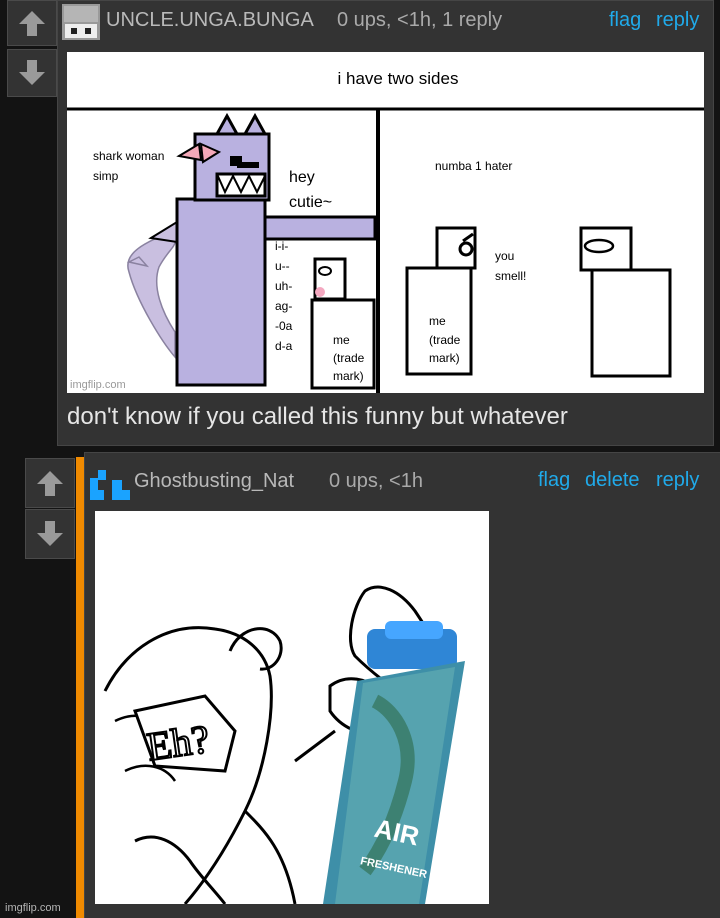 The image size is (720, 918). Describe the element at coordinates (420, 20) in the screenshot. I see `comment-meta: 0 ups, <1h, 1 reply` at that location.